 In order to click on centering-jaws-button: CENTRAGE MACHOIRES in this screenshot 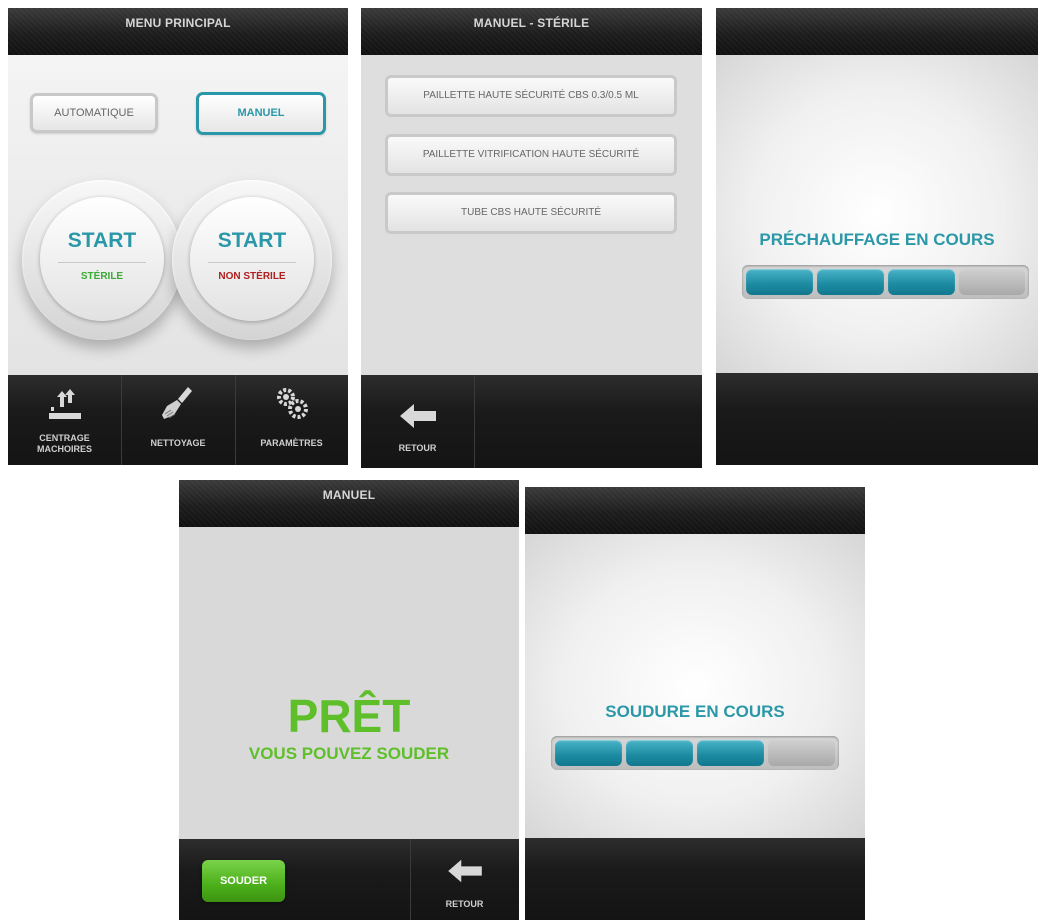, I will do `click(65, 420)`.